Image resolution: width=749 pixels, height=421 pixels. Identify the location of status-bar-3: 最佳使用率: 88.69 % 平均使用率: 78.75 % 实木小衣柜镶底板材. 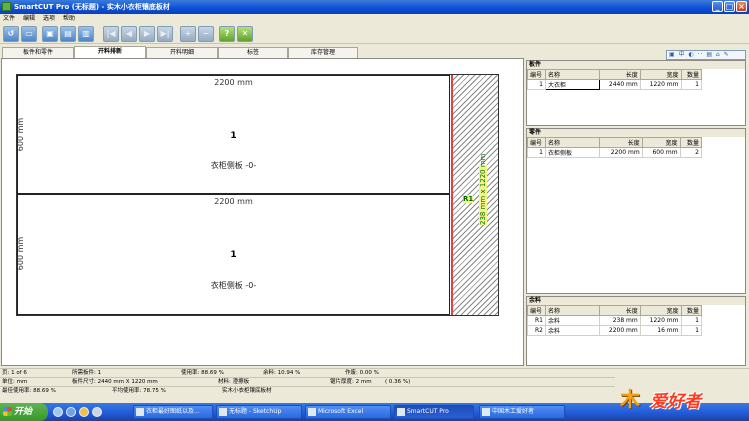
(307, 390).